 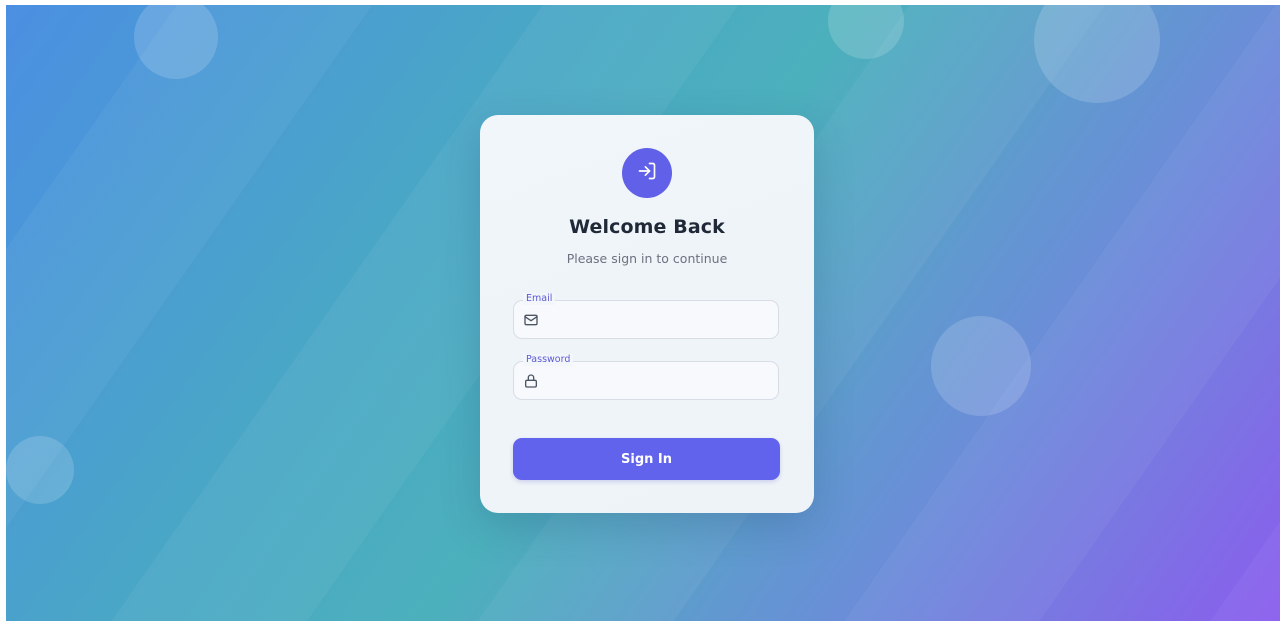 I want to click on sign-in-icon, so click(x=647, y=173).